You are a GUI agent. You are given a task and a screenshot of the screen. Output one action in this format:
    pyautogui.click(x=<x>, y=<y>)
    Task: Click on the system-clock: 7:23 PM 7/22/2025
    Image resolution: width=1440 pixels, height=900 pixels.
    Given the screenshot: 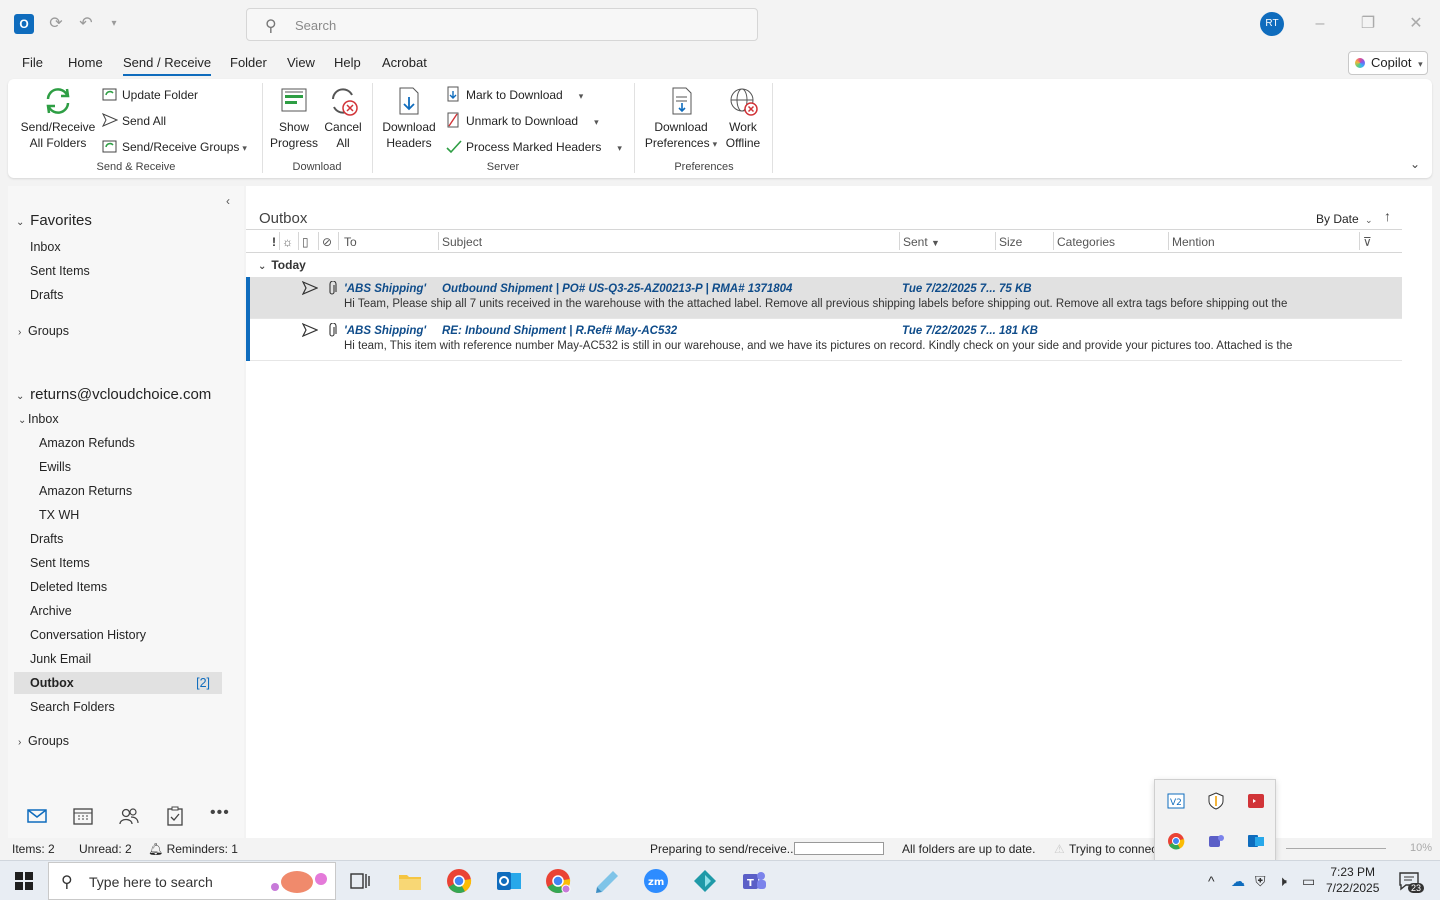 What is the action you would take?
    pyautogui.click(x=1352, y=880)
    